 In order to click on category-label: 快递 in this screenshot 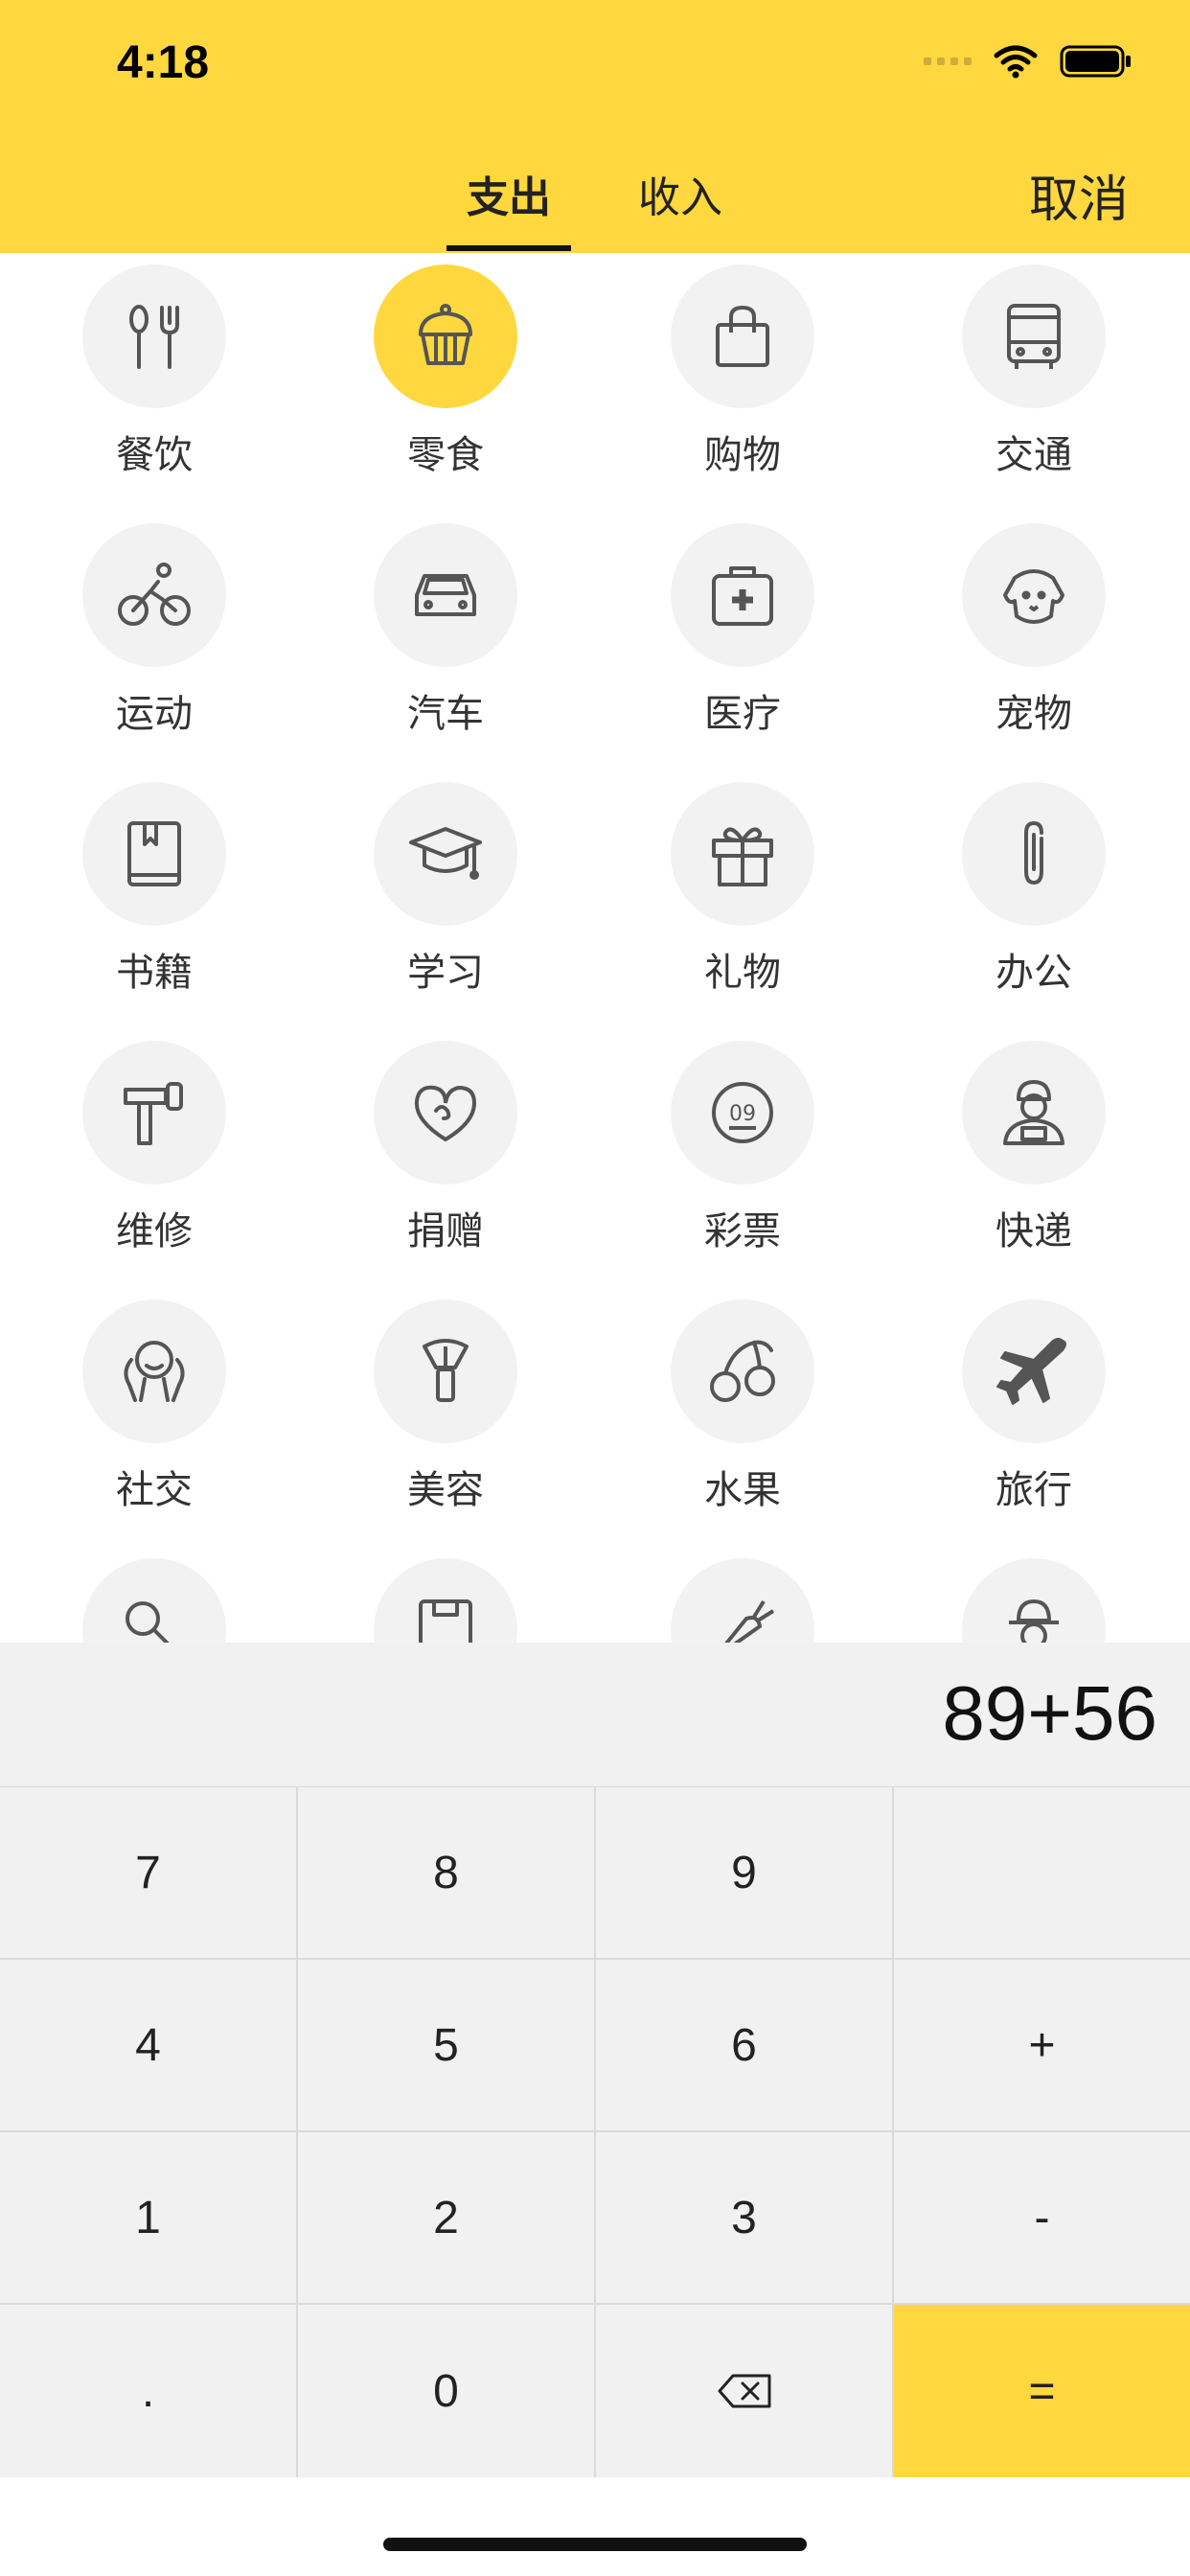, I will do `click(1034, 1231)`.